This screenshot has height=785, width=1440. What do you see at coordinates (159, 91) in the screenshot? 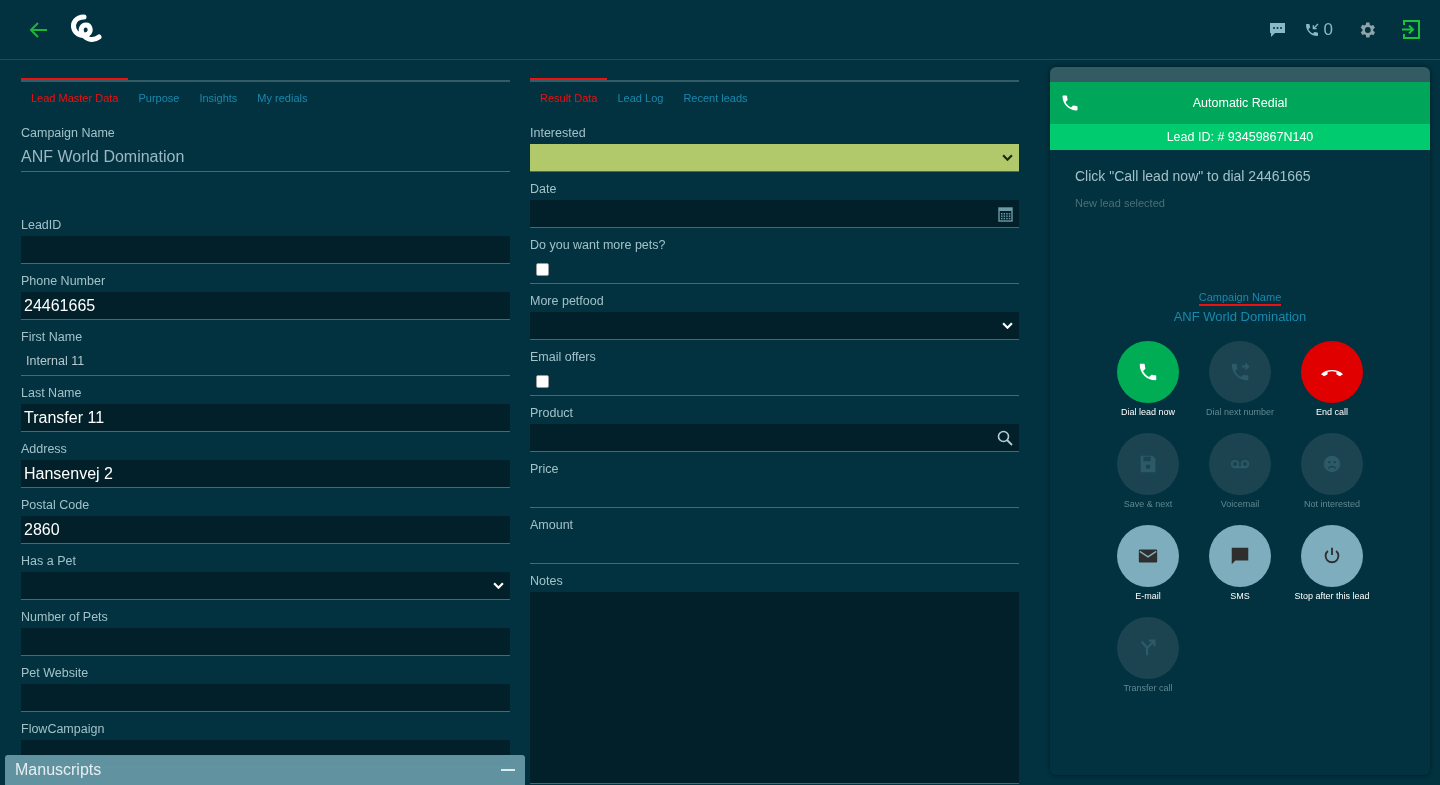
I see `tab: Purpose` at bounding box center [159, 91].